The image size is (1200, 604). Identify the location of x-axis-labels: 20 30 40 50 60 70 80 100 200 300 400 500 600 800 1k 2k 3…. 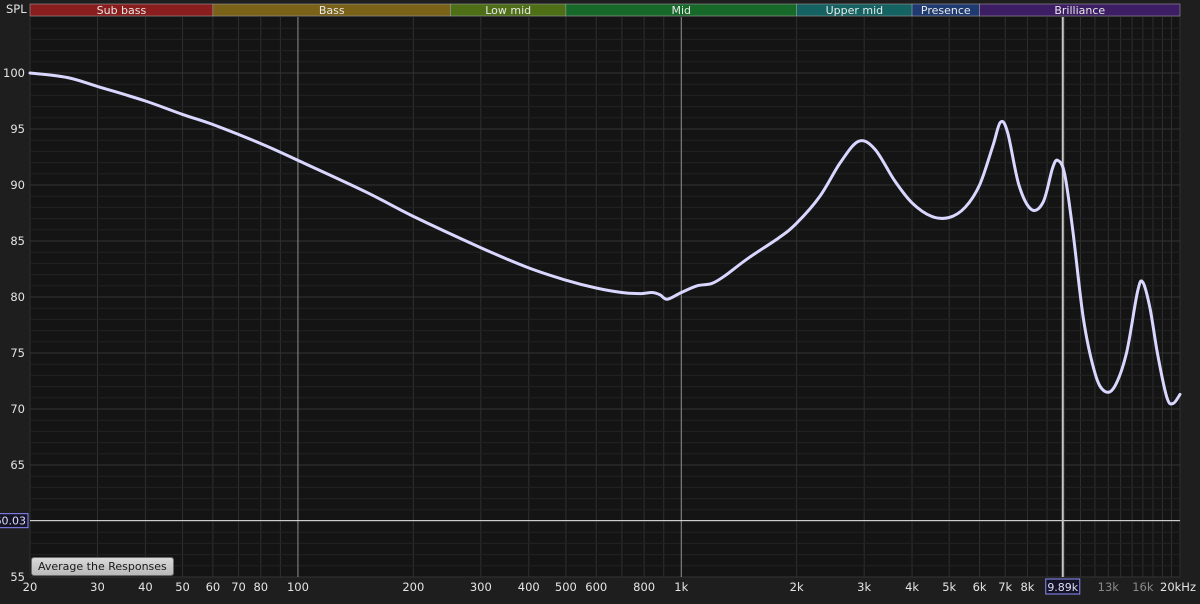
(609, 587).